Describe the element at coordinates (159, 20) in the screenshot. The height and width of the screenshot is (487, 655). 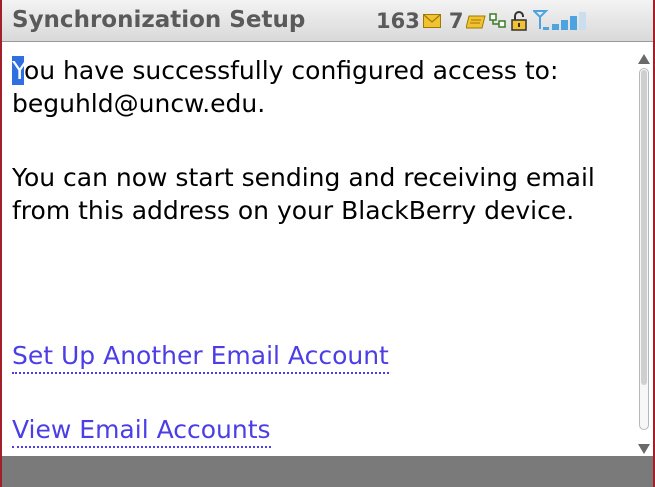
I see `screen-title: Synchronization Setup` at that location.